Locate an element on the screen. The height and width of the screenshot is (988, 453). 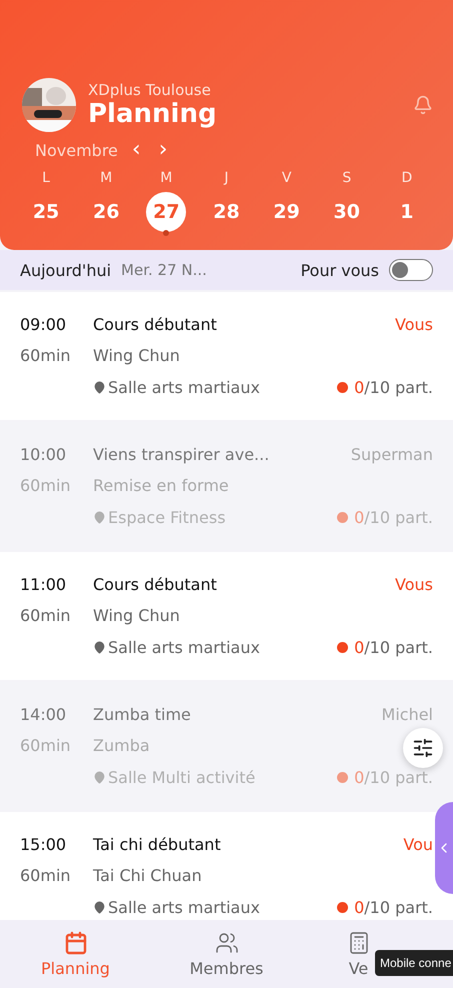
coach-name: Vou is located at coordinates (418, 844).